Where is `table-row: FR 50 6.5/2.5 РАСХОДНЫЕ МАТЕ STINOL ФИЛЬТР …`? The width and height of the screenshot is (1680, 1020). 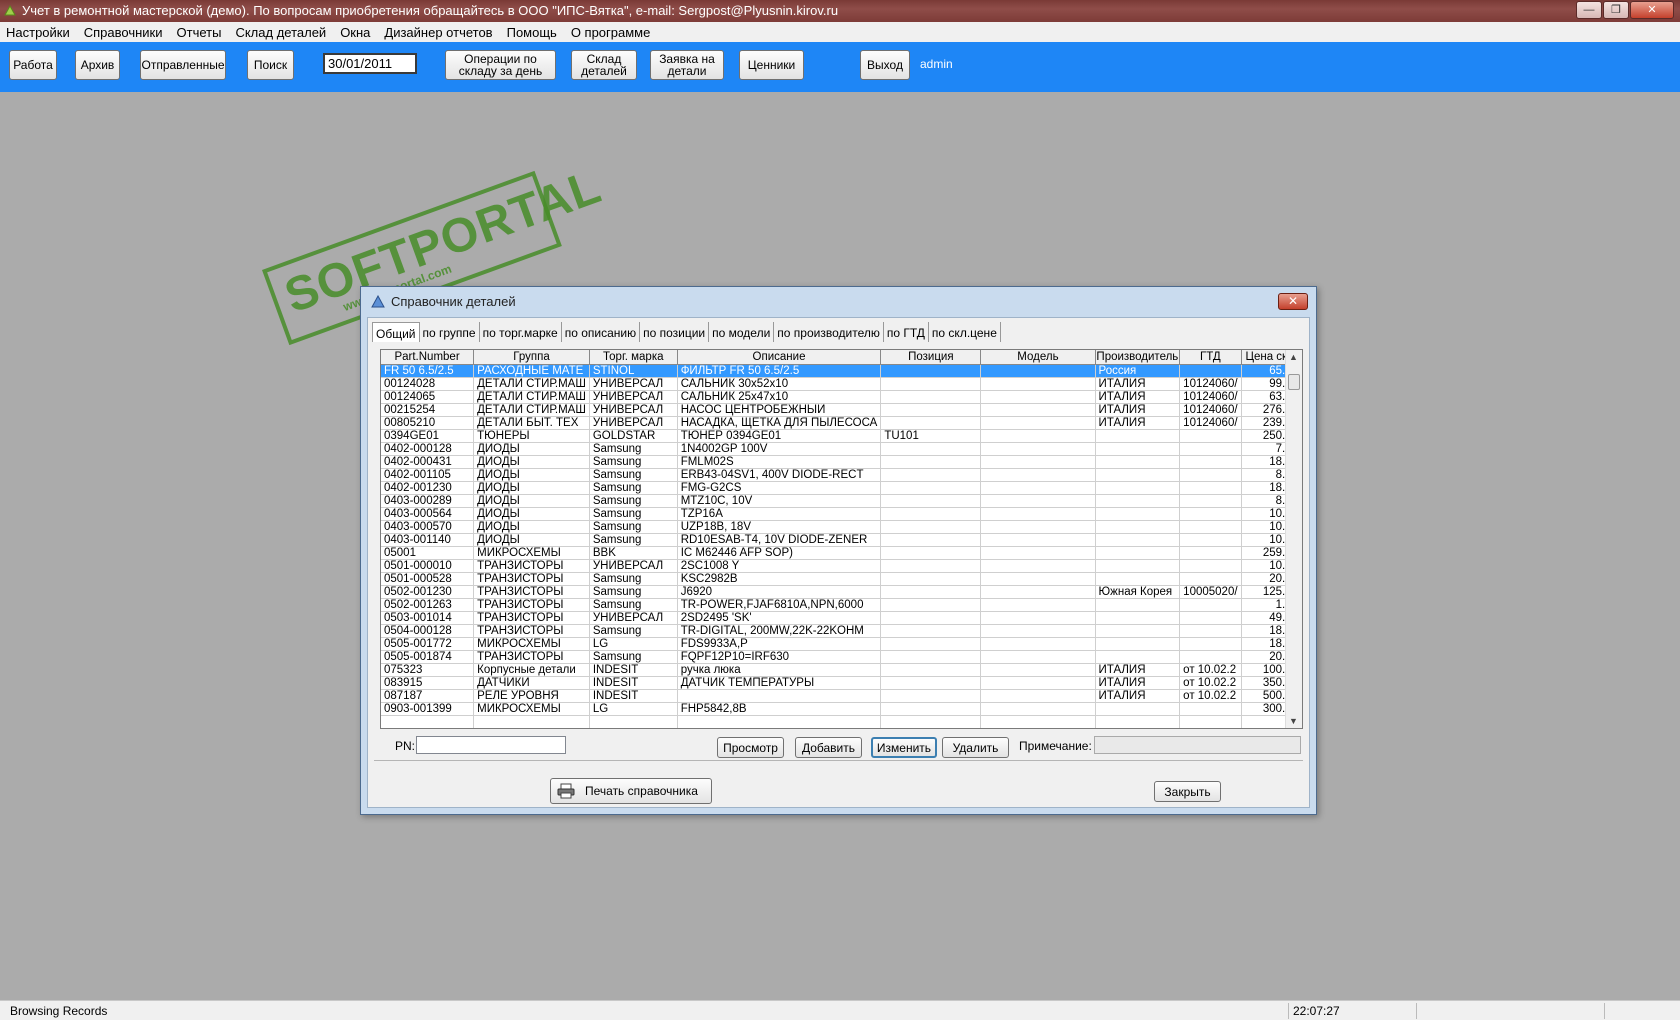 table-row: FR 50 6.5/2.5 РАСХОДНЫЕ МАТЕ STINOL ФИЛЬТР … is located at coordinates (841, 371).